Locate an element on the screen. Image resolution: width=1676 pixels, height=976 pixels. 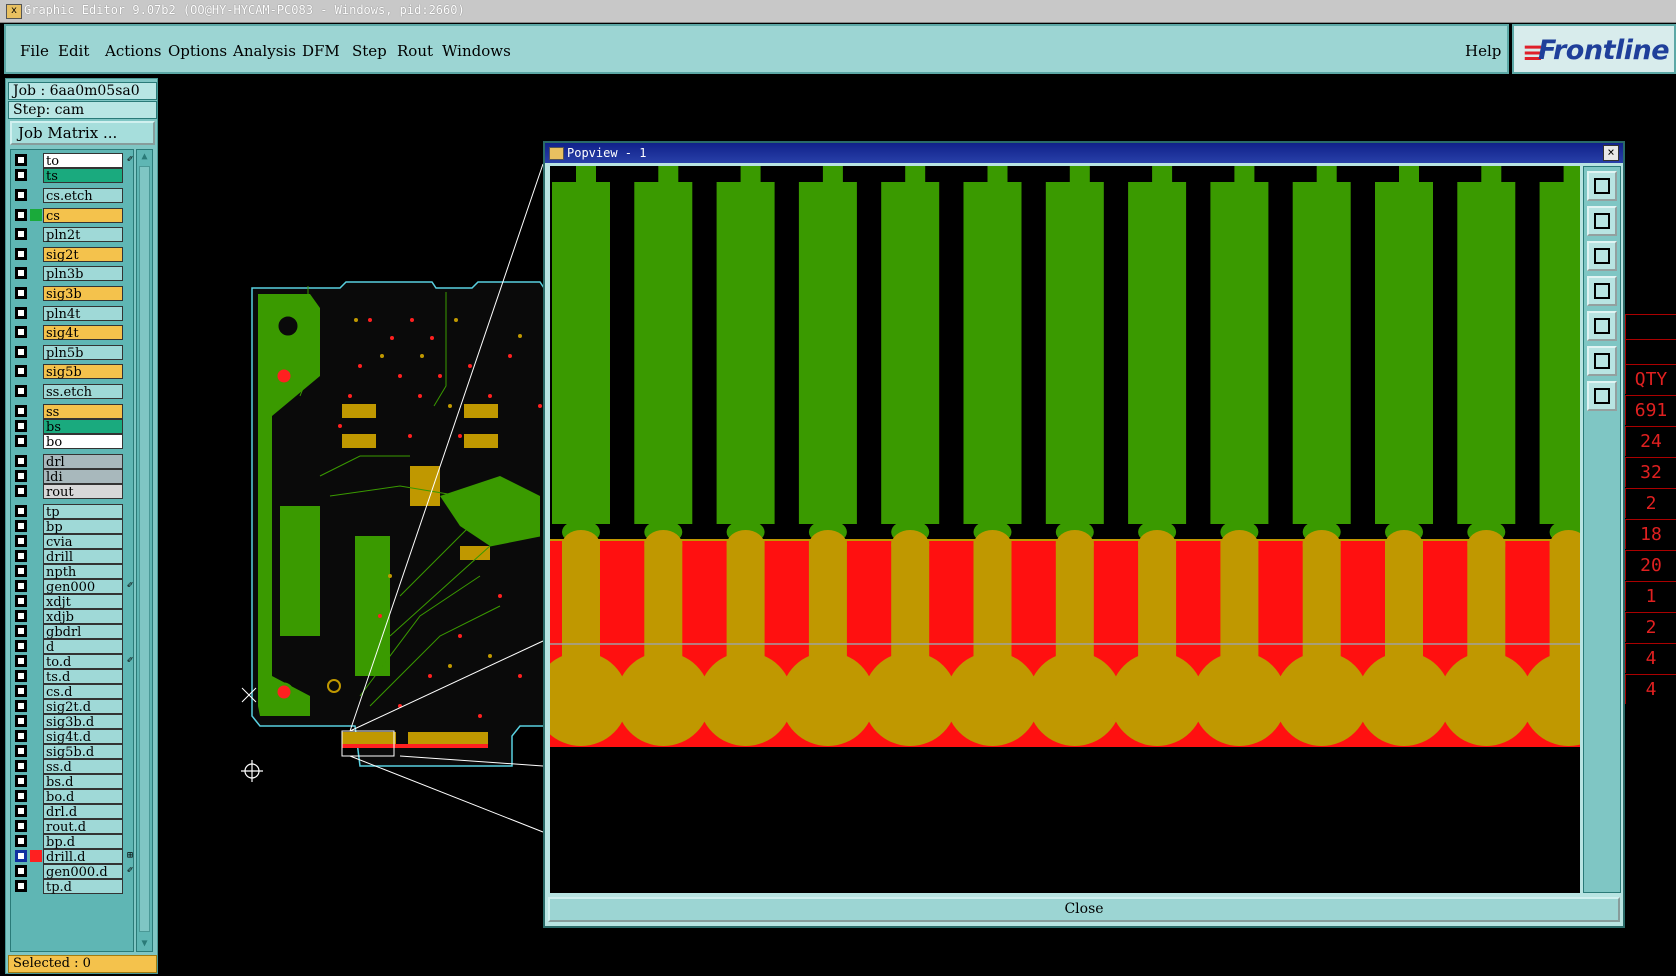
layer-row: gbdrl is located at coordinates (73, 632).